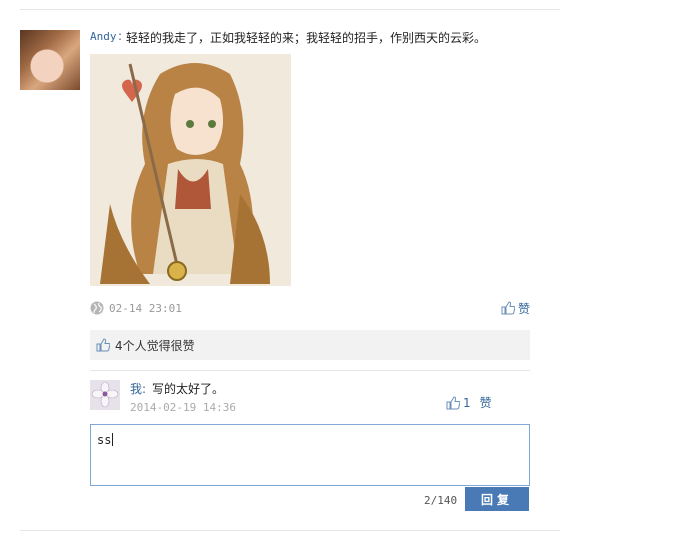 Image resolution: width=692 pixels, height=540 pixels. Describe the element at coordinates (145, 308) in the screenshot. I see `post-time: 02-14 23:01` at that location.